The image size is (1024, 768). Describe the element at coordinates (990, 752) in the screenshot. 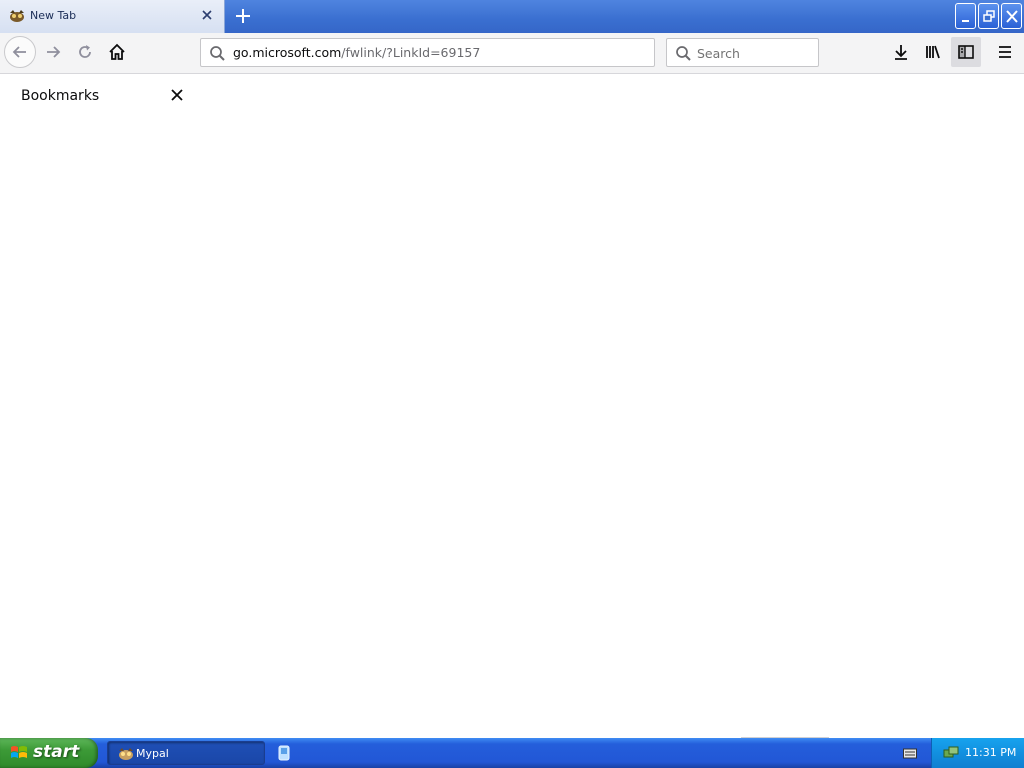

I see `clock: 11:31 PM` at that location.